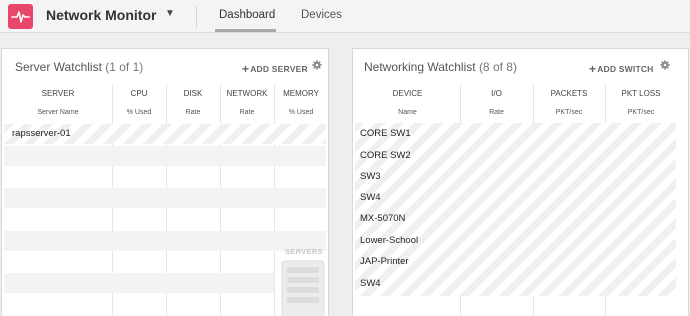 The height and width of the screenshot is (316, 690). Describe the element at coordinates (385, 133) in the screenshot. I see `device-name-cell: CORE SW1` at that location.